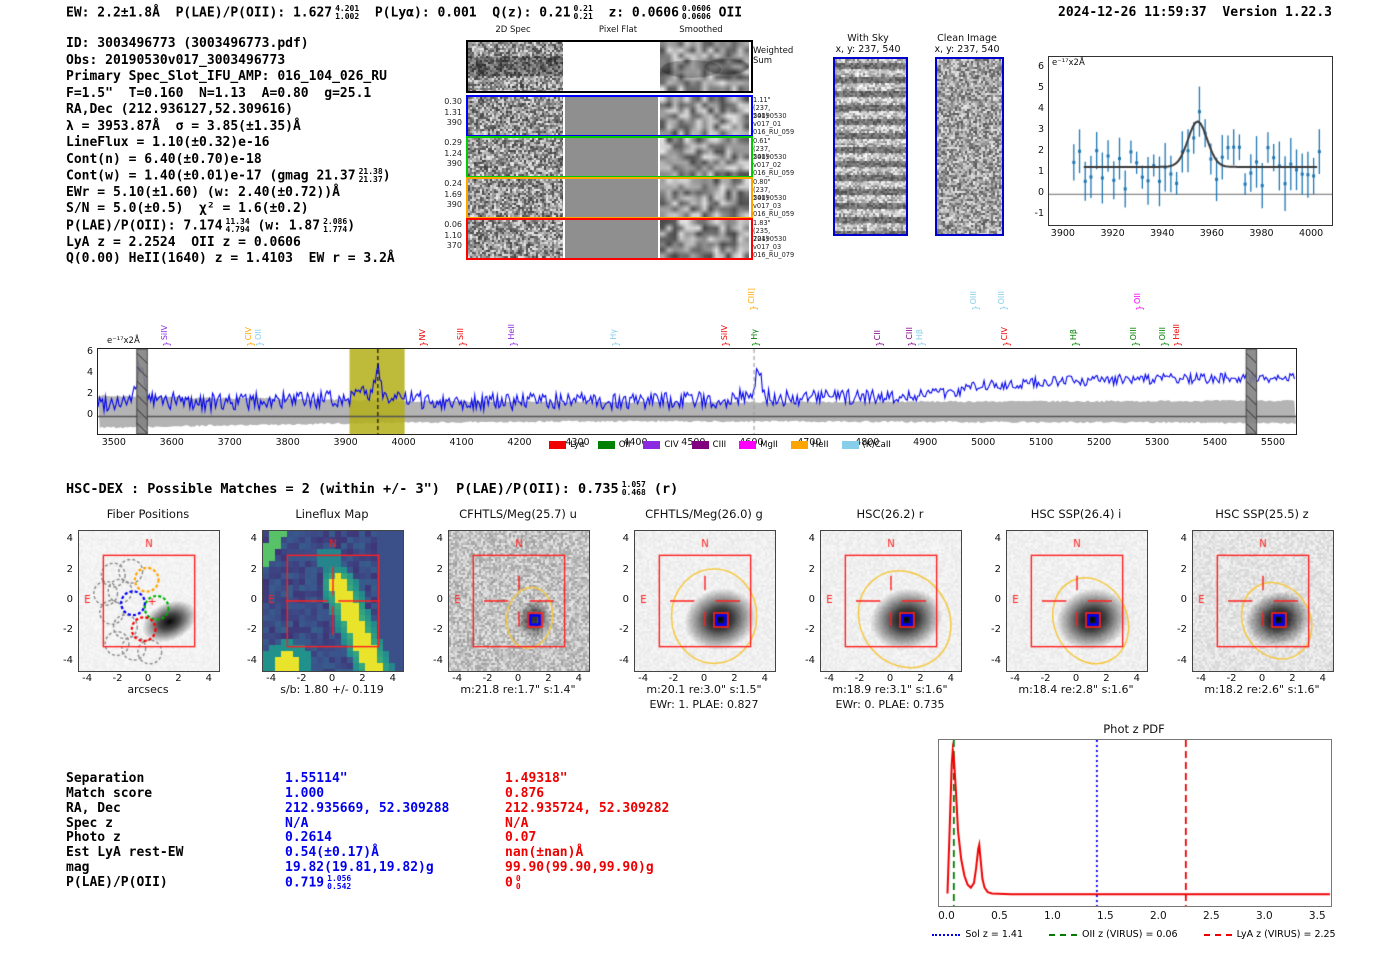  Describe the element at coordinates (518, 689) in the screenshot. I see `cutout-caption: m:21.8 re:1.7" s:1.4"` at that location.